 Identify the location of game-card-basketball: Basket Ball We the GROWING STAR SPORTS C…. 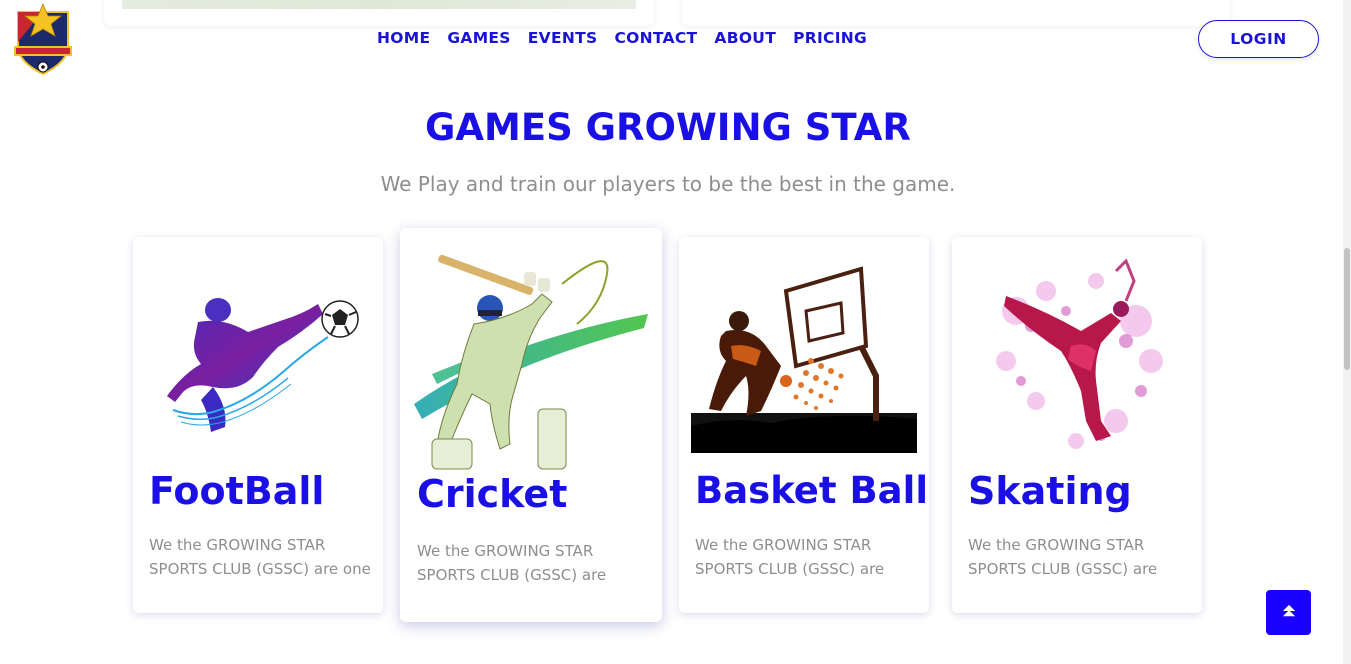
(804, 425).